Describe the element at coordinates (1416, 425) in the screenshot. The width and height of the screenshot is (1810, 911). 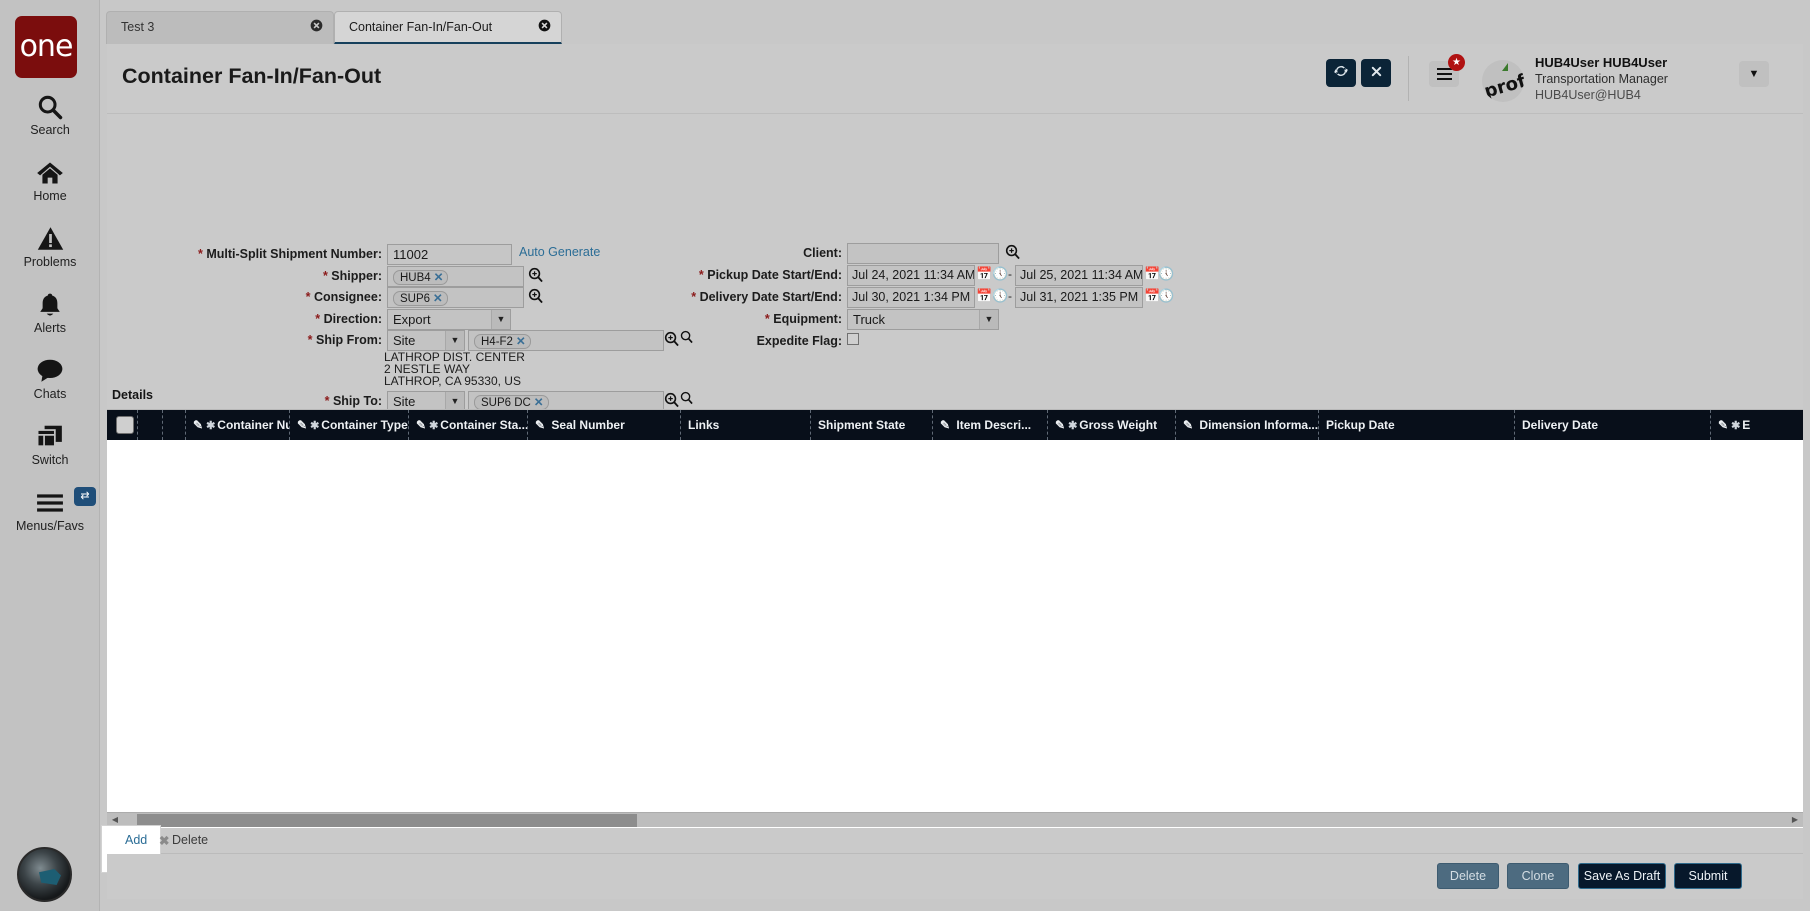
I see `grid-col-pickup-date: Pickup Date` at that location.